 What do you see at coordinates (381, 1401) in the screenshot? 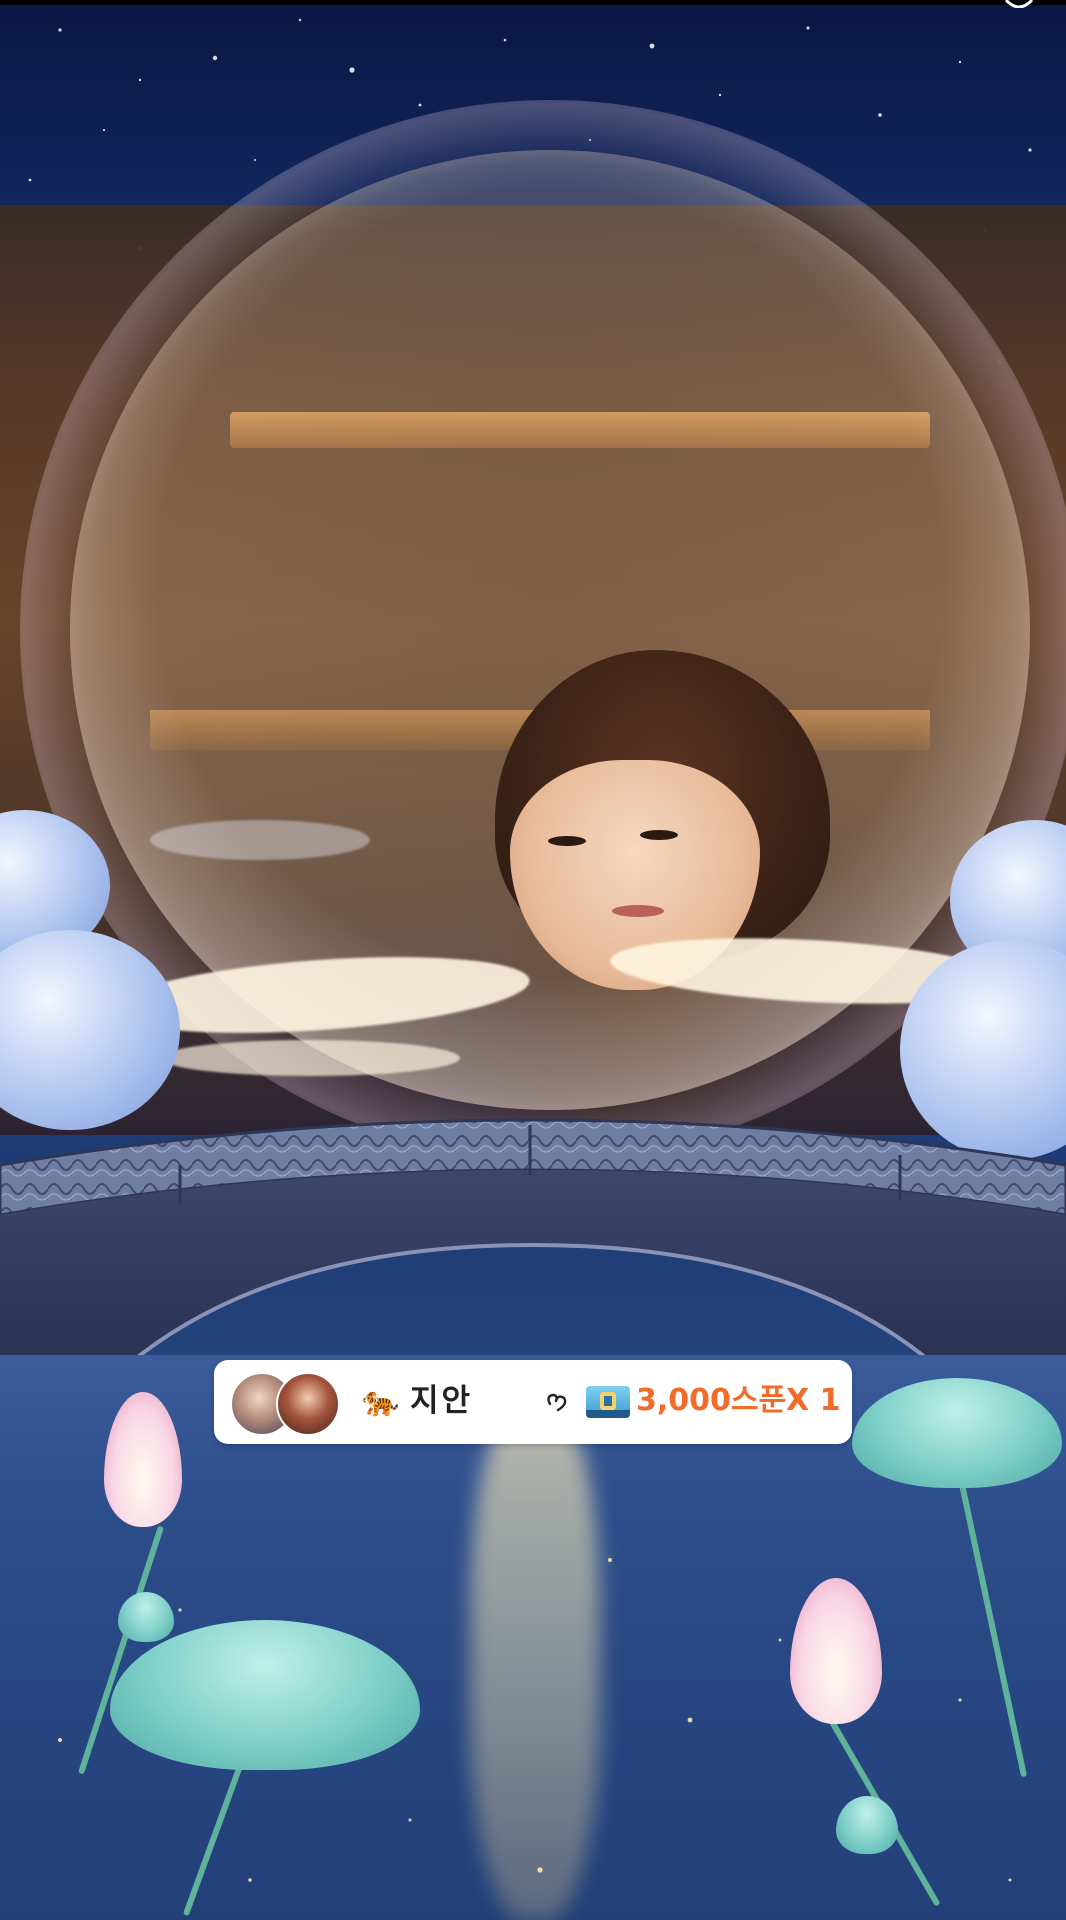
I see `tiger-icon: 🐅` at bounding box center [381, 1401].